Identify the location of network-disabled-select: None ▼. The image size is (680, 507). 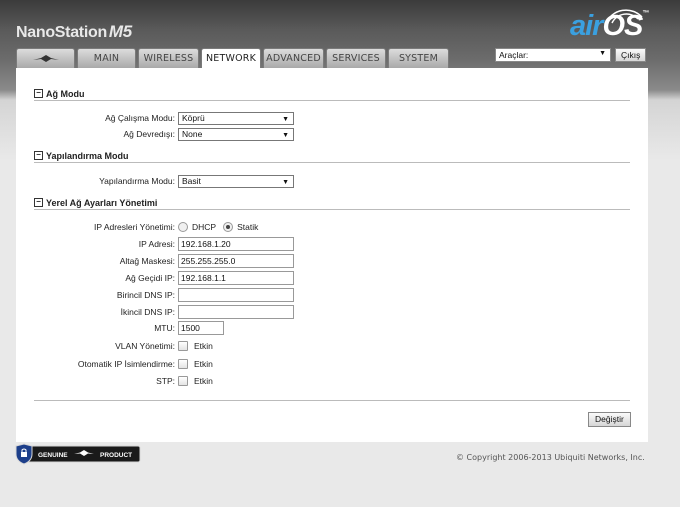
(236, 134).